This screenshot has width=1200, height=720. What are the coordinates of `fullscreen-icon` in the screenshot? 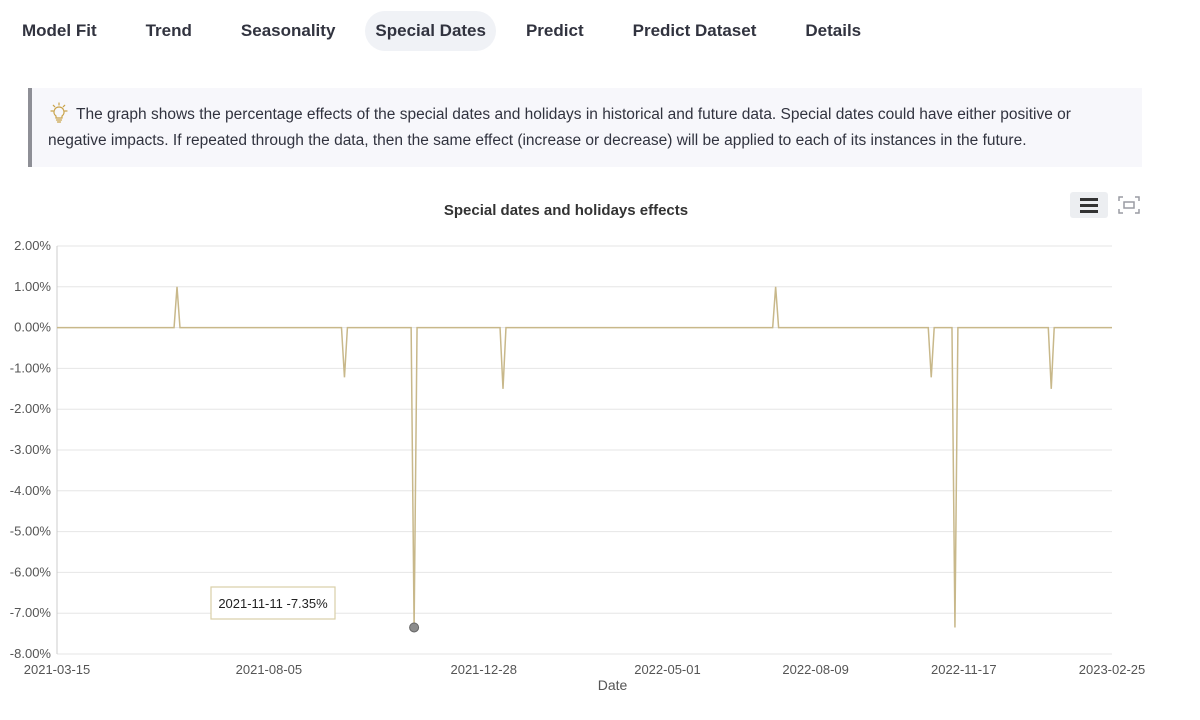 It's located at (1129, 205).